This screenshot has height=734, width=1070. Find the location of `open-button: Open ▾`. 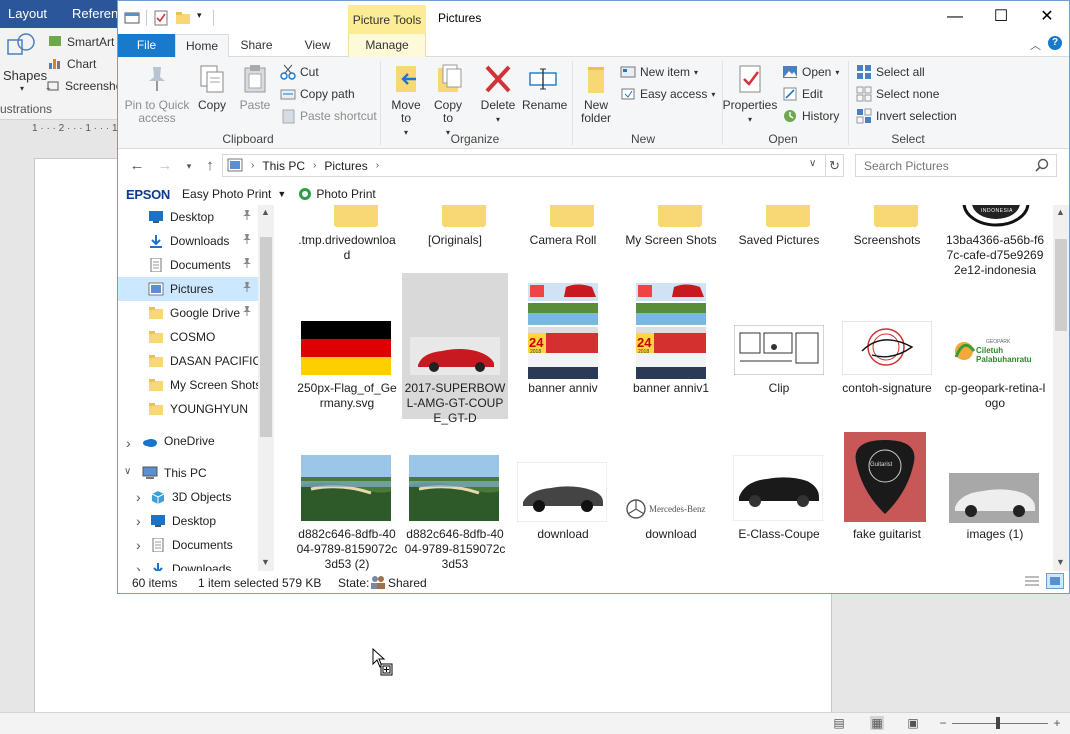

open-button: Open ▾ is located at coordinates (810, 72).